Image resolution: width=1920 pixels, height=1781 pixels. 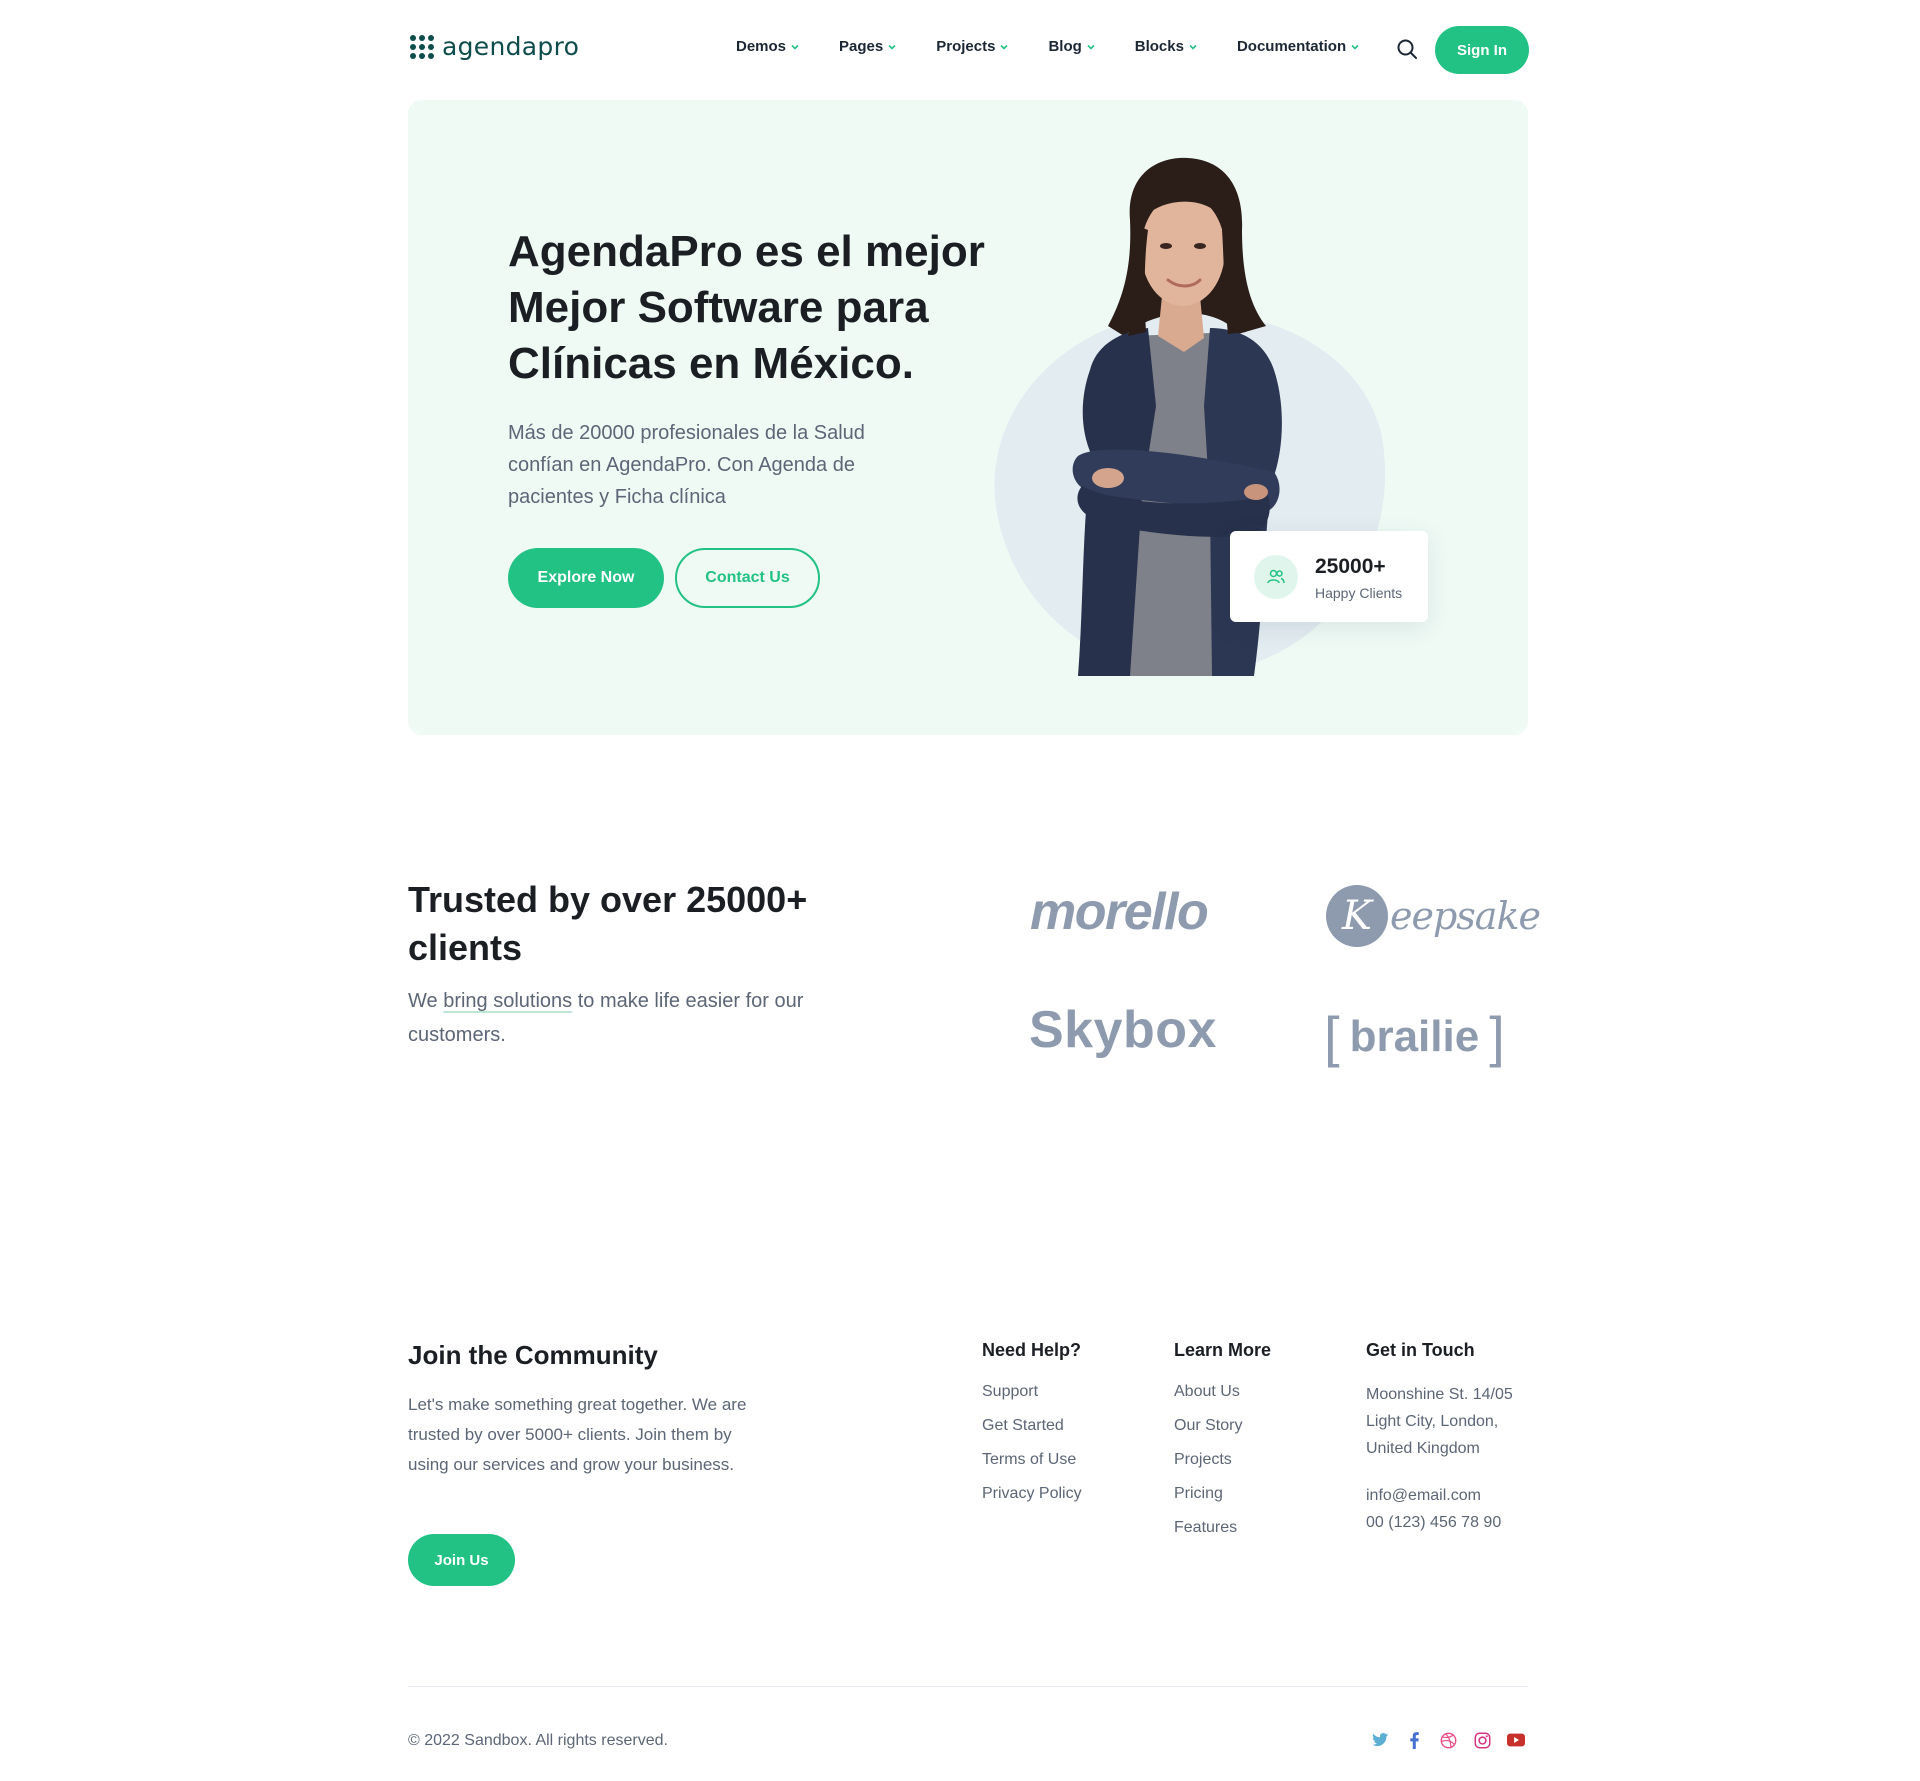 I want to click on twitter-icon, so click(x=1380, y=1740).